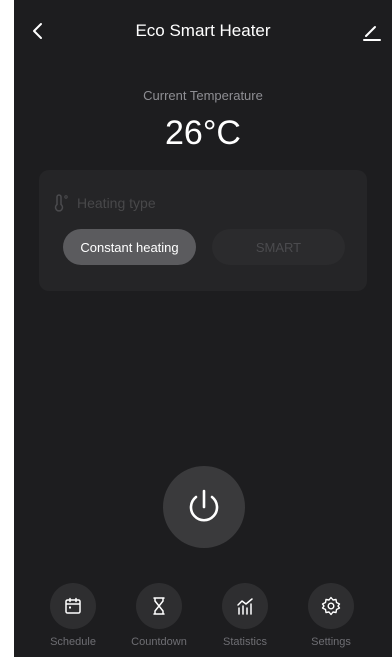 This screenshot has height=657, width=392. I want to click on nav-countdown-icon-wrap, so click(159, 606).